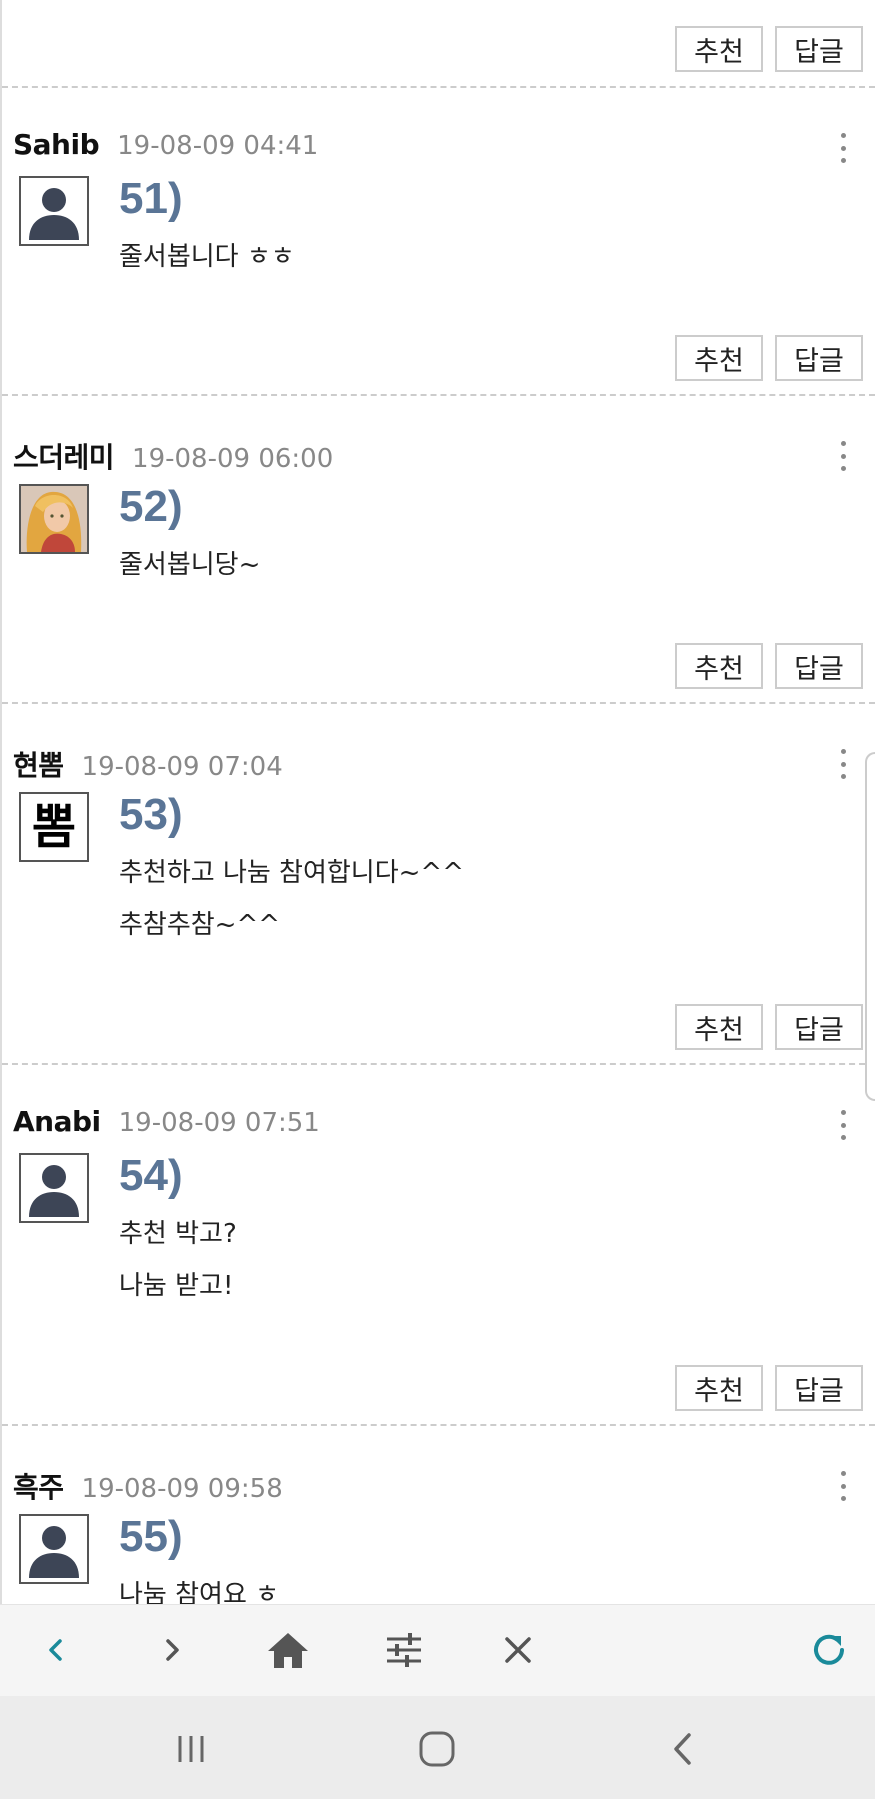  What do you see at coordinates (151, 1536) in the screenshot?
I see `comment-number: 55)` at bounding box center [151, 1536].